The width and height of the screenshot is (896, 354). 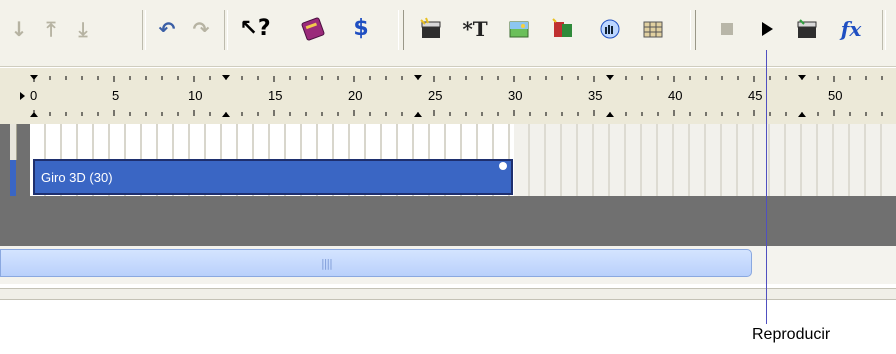 What do you see at coordinates (705, 160) in the screenshot?
I see `track-empty-region` at bounding box center [705, 160].